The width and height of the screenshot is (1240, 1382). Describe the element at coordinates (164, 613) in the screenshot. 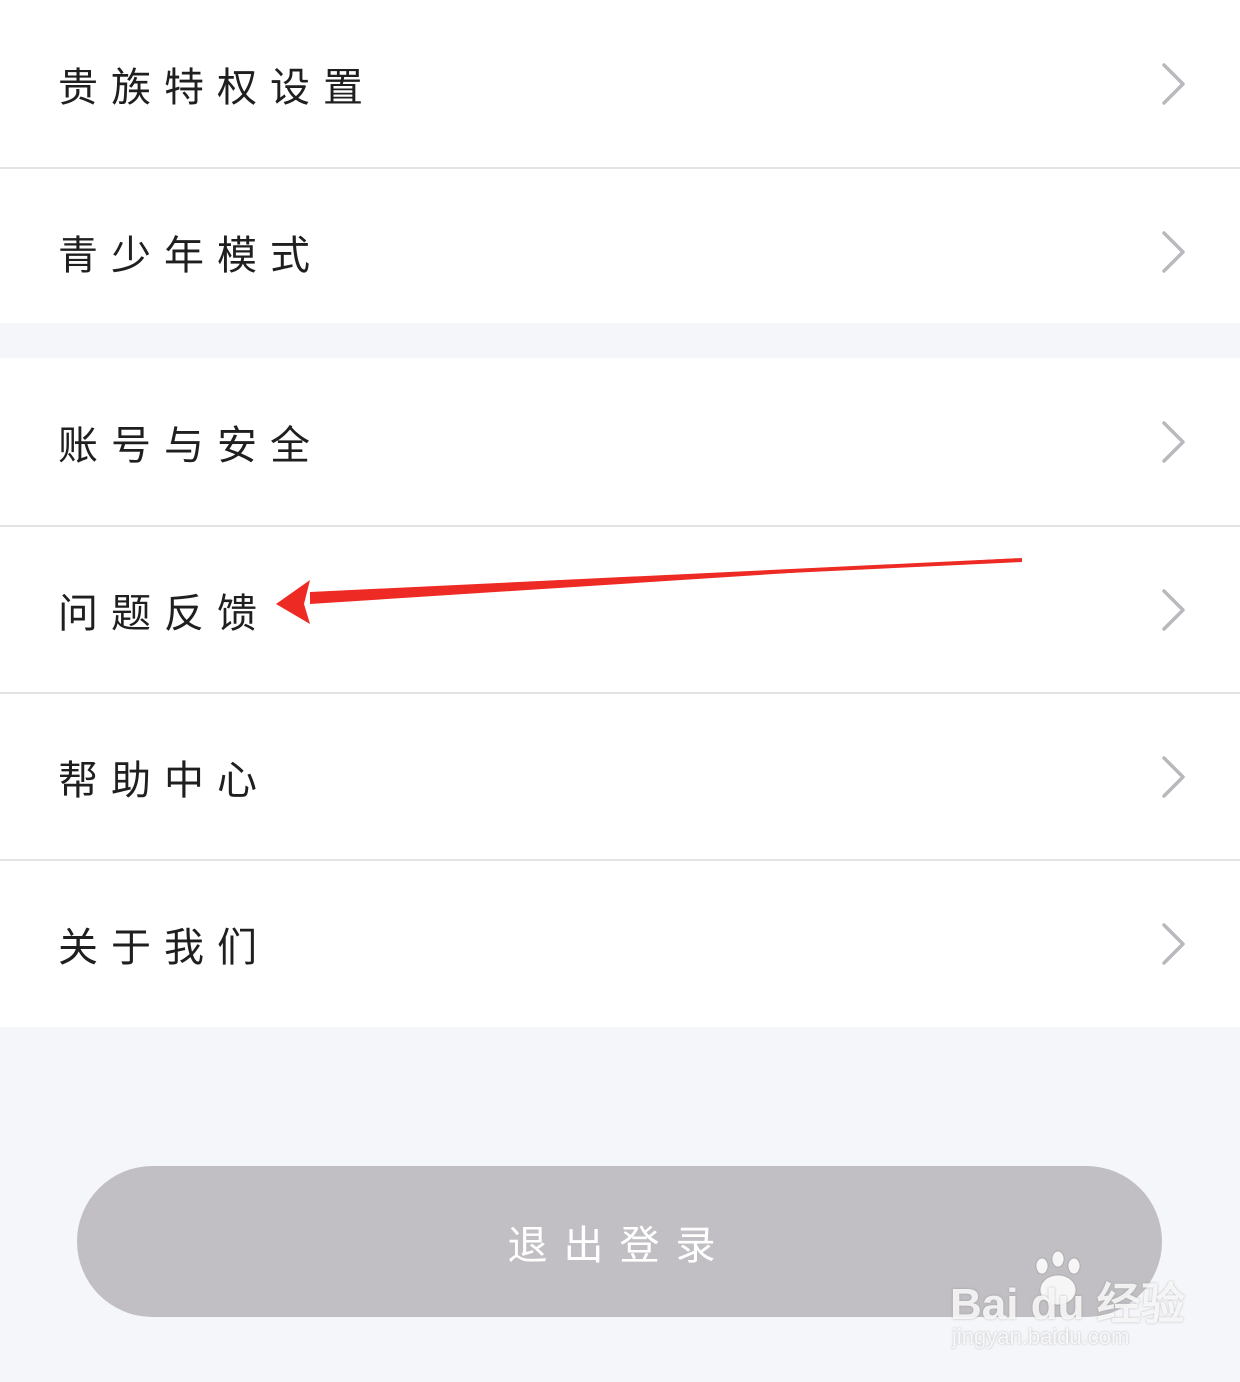

I see `settings-row-label: 问题反馈` at that location.